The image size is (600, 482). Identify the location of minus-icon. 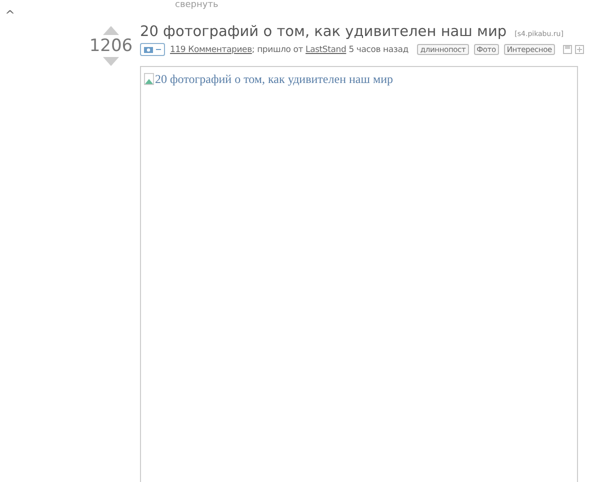
(158, 49).